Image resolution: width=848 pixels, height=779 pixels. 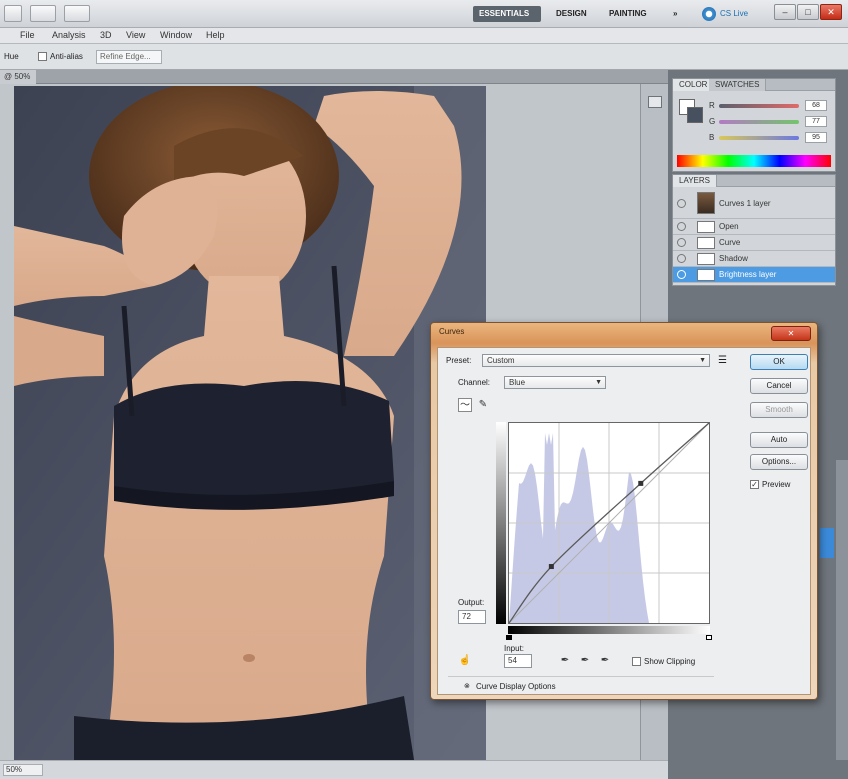 I want to click on background-color-swatch, so click(x=695, y=115).